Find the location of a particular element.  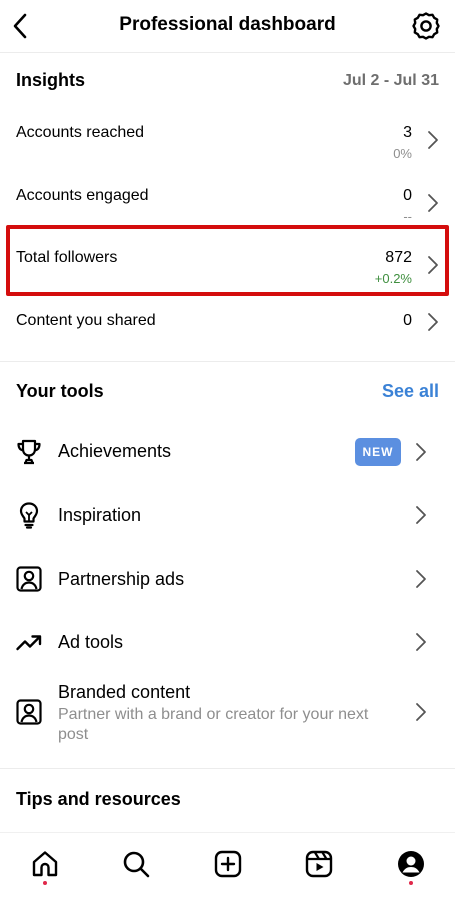

tool-ad-tools: Ad tools is located at coordinates (227, 642).